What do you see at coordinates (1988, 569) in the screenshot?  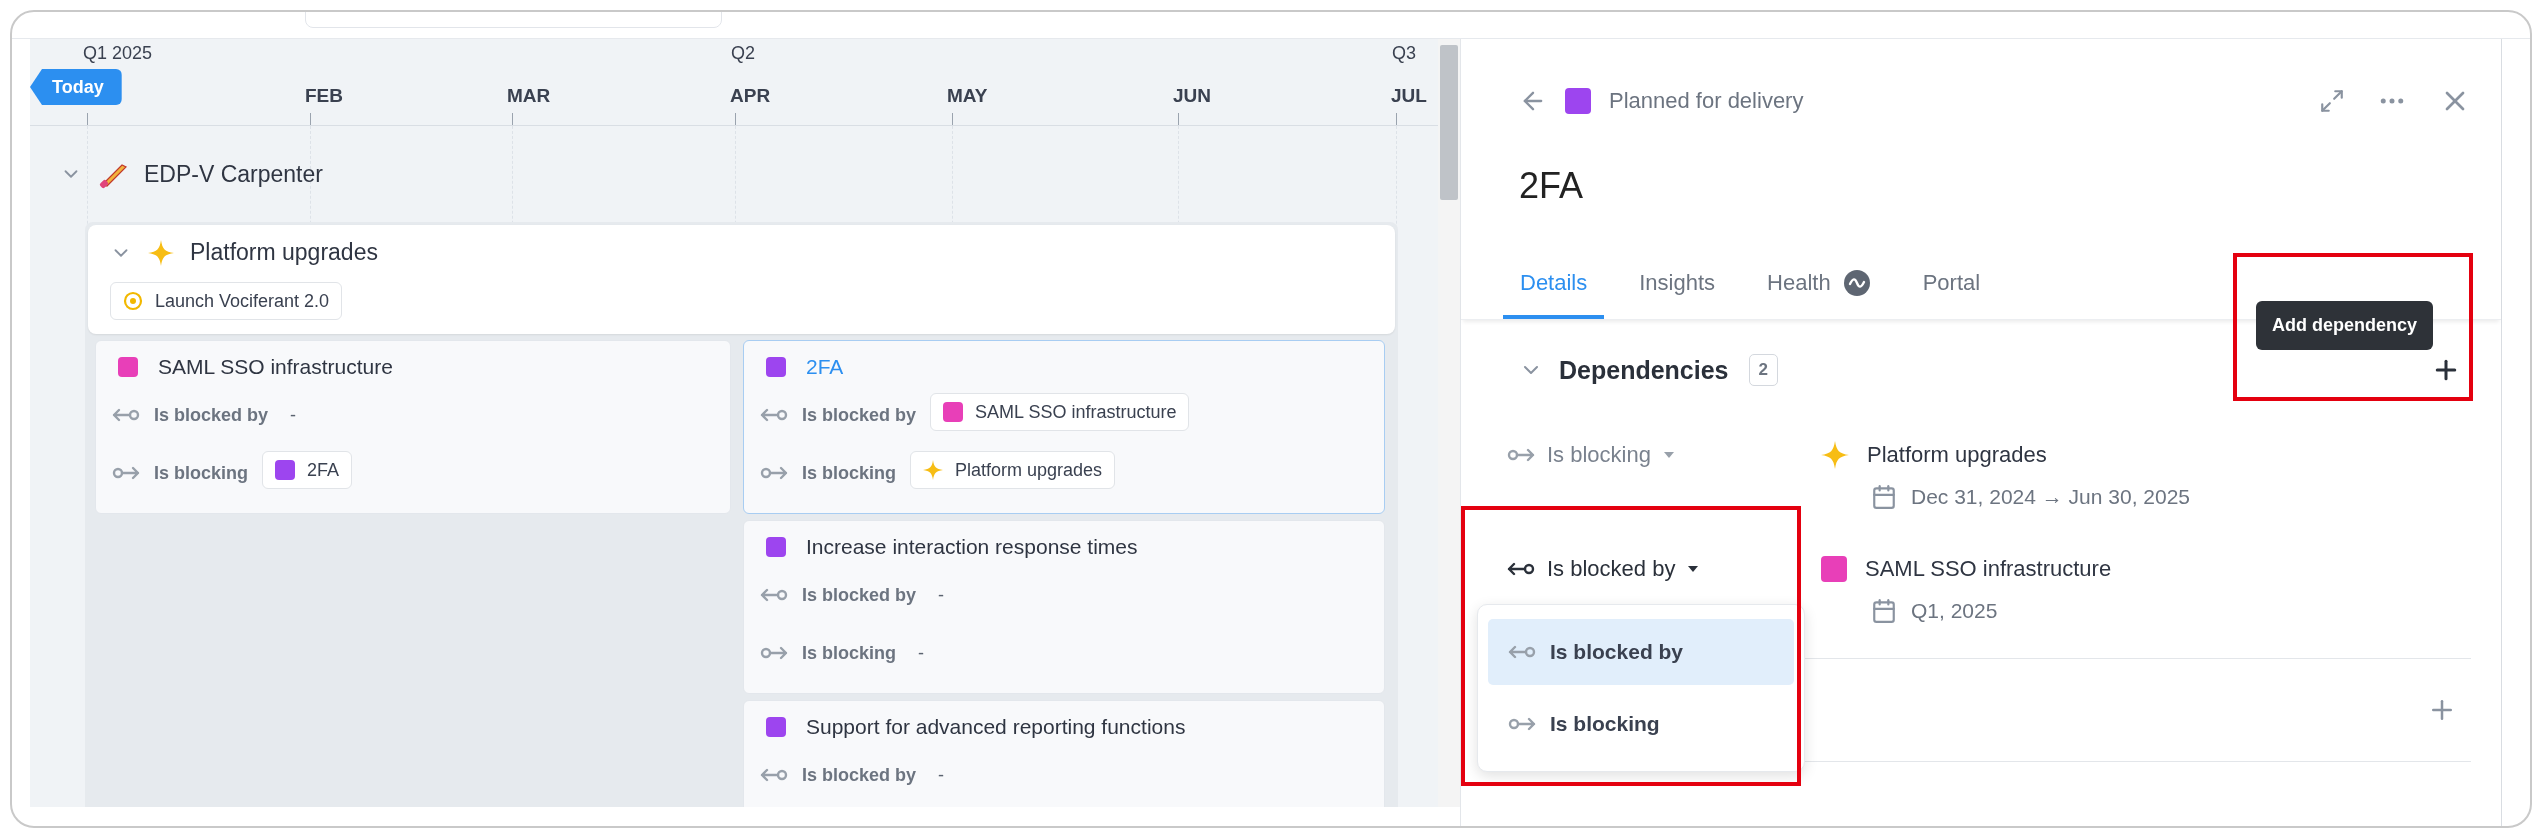 I see `dependency-name: SAML SSO infrastructure` at bounding box center [1988, 569].